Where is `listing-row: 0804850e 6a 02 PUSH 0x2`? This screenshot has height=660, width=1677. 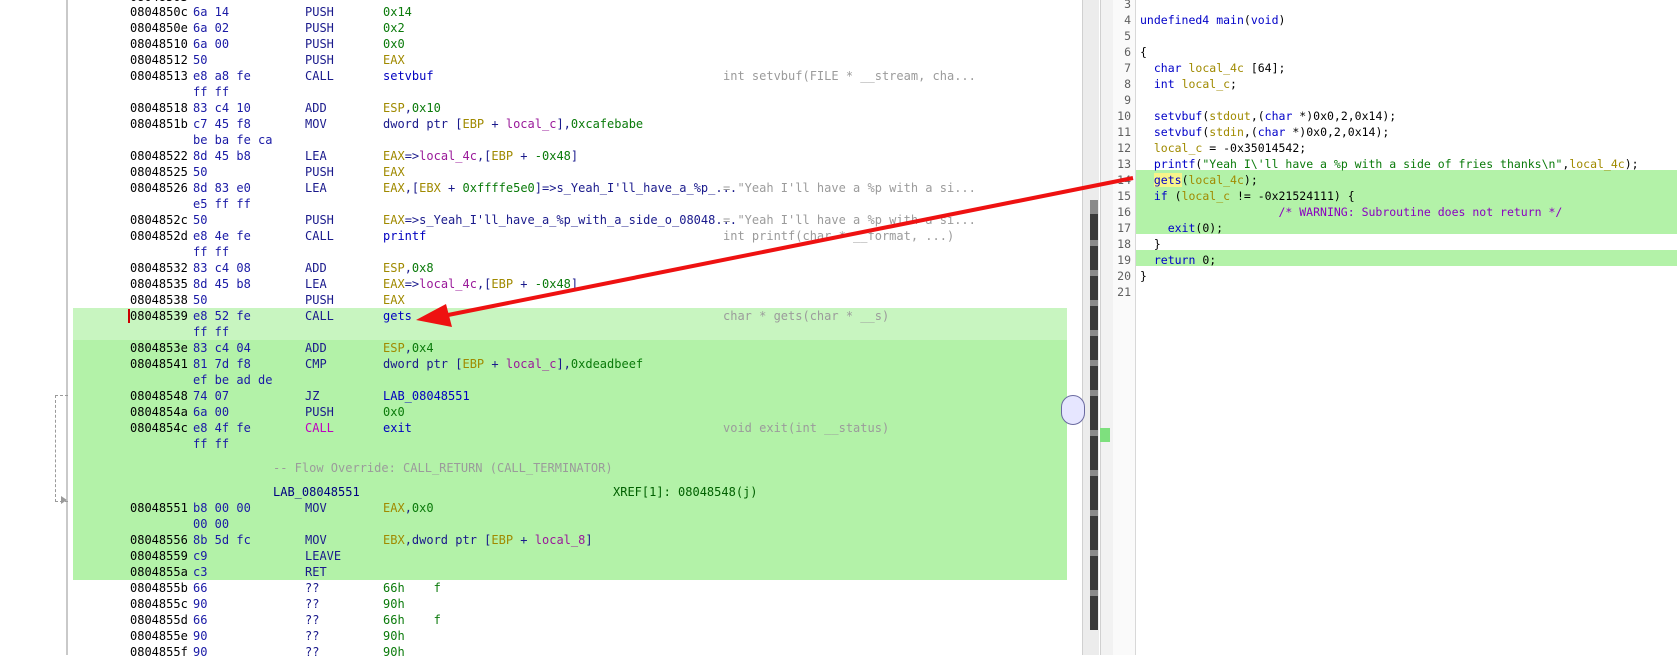 listing-row: 0804850e 6a 02 PUSH 0x2 is located at coordinates (570, 28).